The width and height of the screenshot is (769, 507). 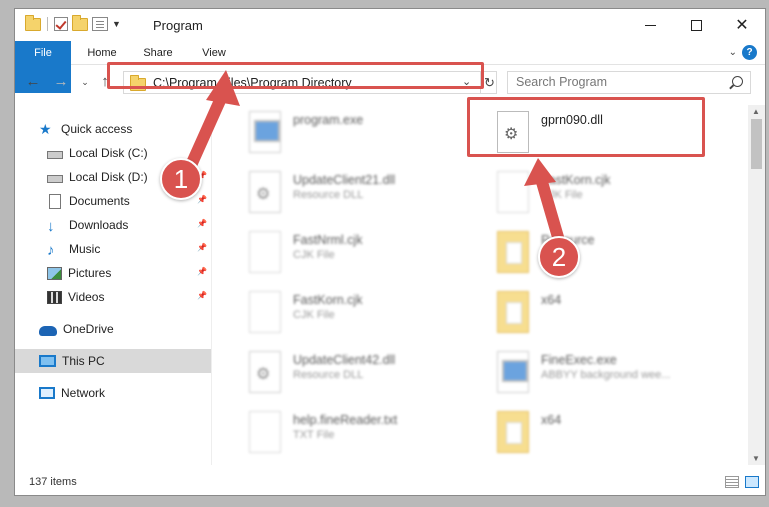 I want to click on sidebar-item-onedrive: OneDrive, so click(x=113, y=329).